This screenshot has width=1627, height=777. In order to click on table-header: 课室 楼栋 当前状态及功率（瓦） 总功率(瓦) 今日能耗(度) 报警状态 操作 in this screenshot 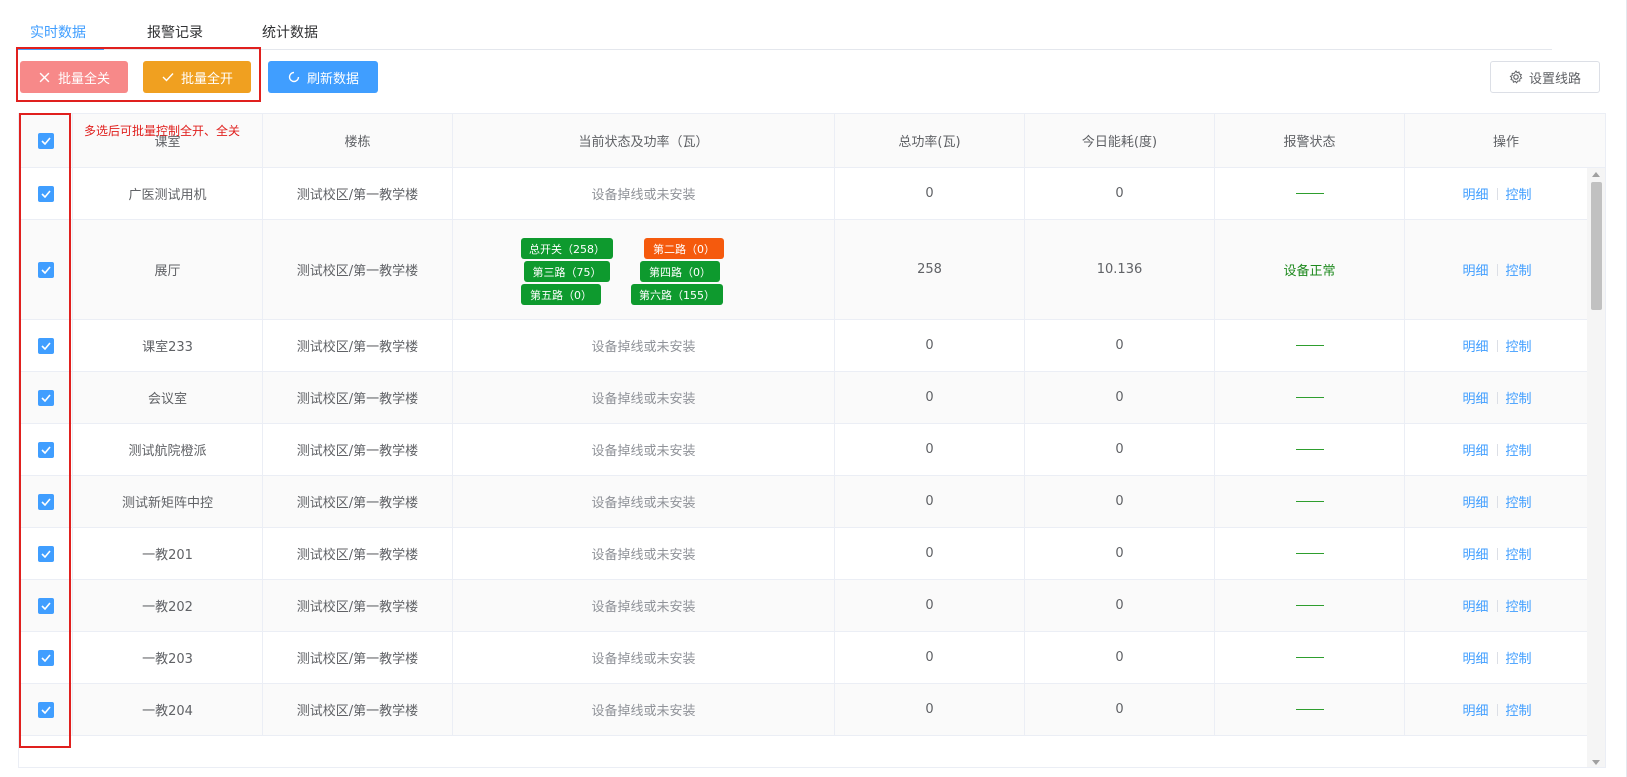, I will do `click(812, 141)`.